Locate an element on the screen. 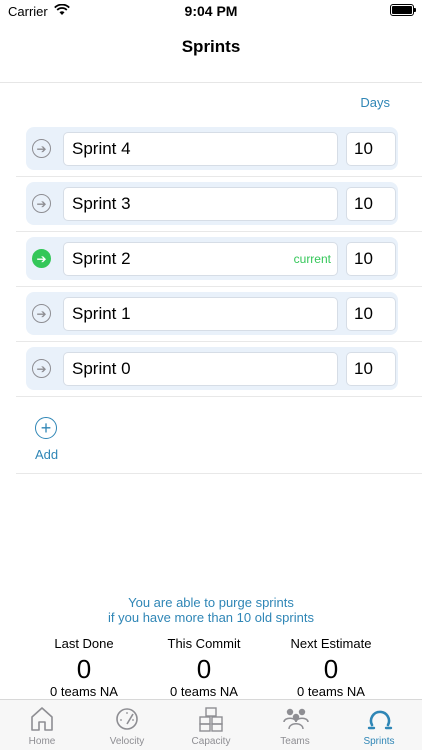  plus-circle-icon: + is located at coordinates (46, 428).